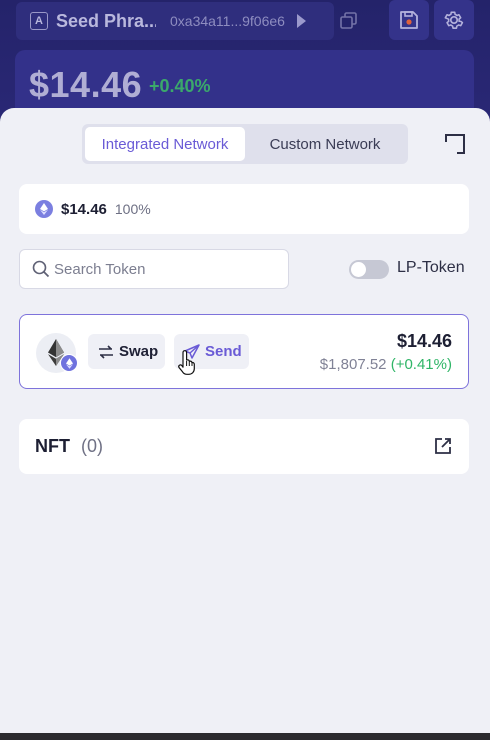  Describe the element at coordinates (244, 209) in the screenshot. I see `chain-summary-card: $14.46 100%` at that location.